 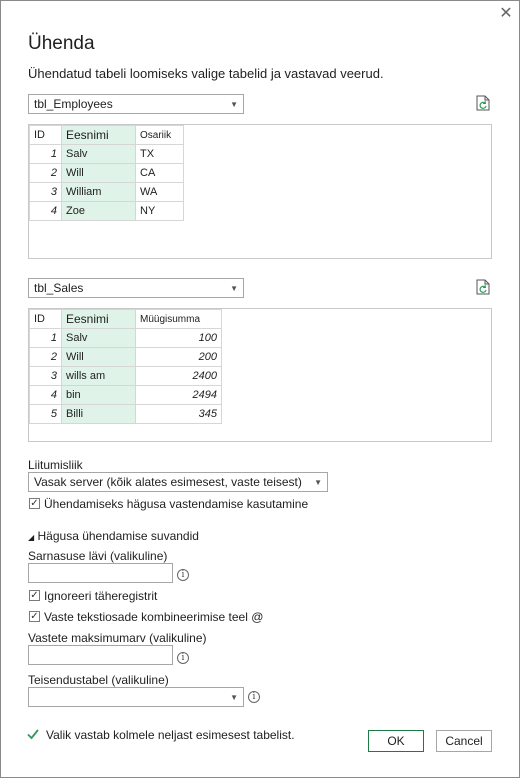 I want to click on table-cell: TX, so click(x=159, y=154).